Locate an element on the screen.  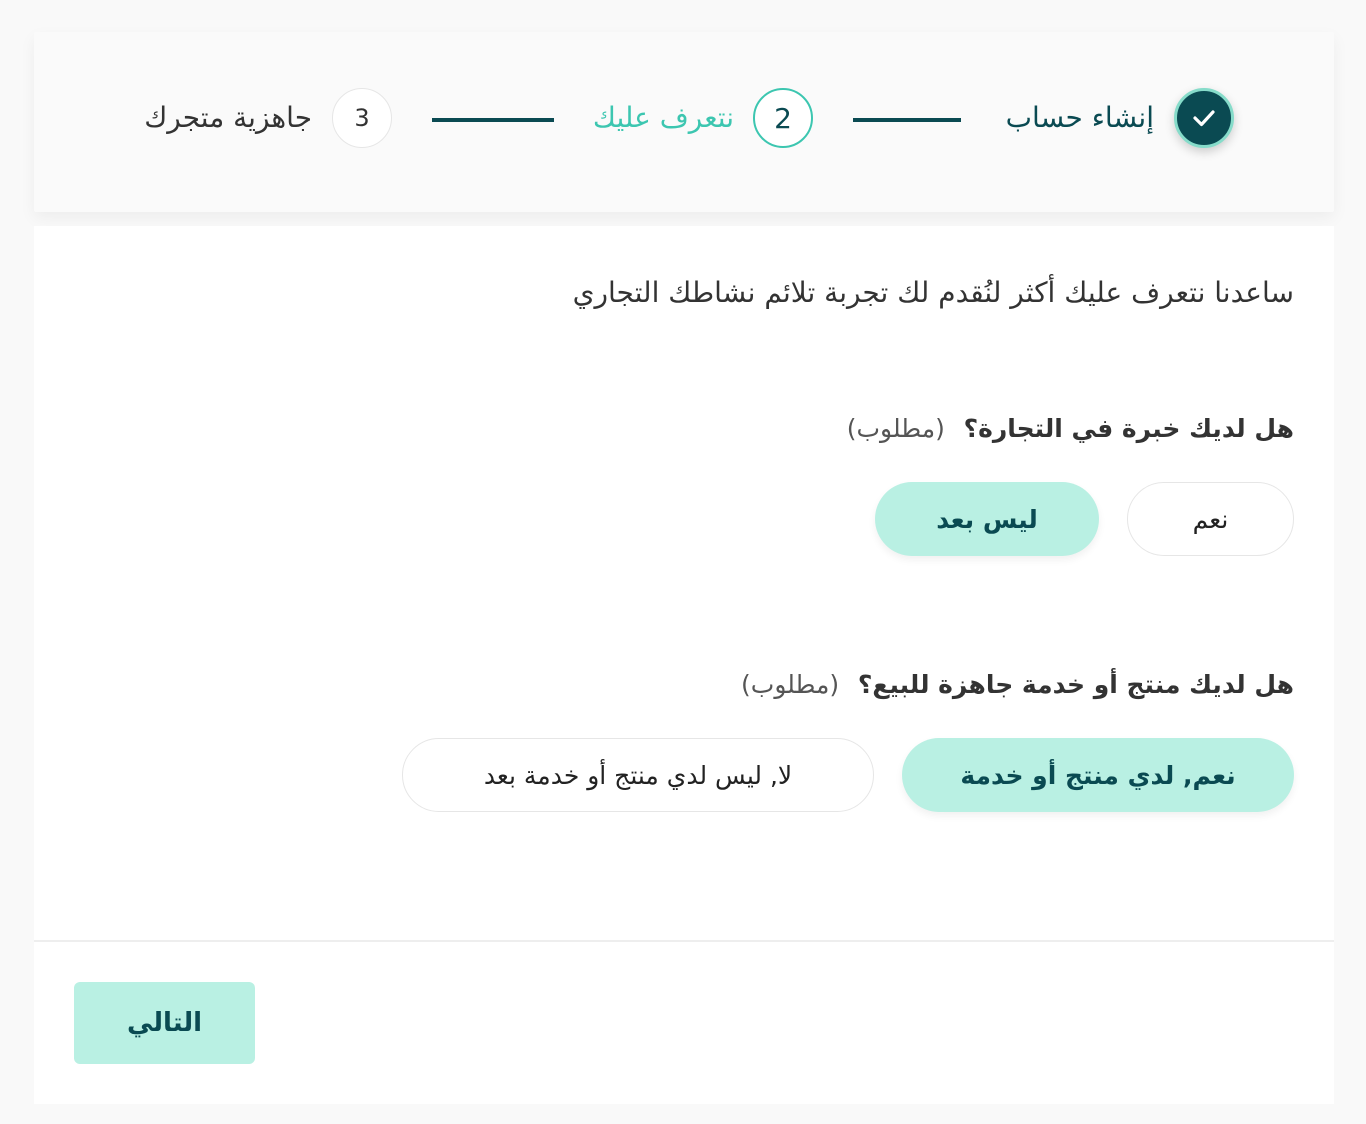
option-not-yet-experience: ليس بعد is located at coordinates (987, 519).